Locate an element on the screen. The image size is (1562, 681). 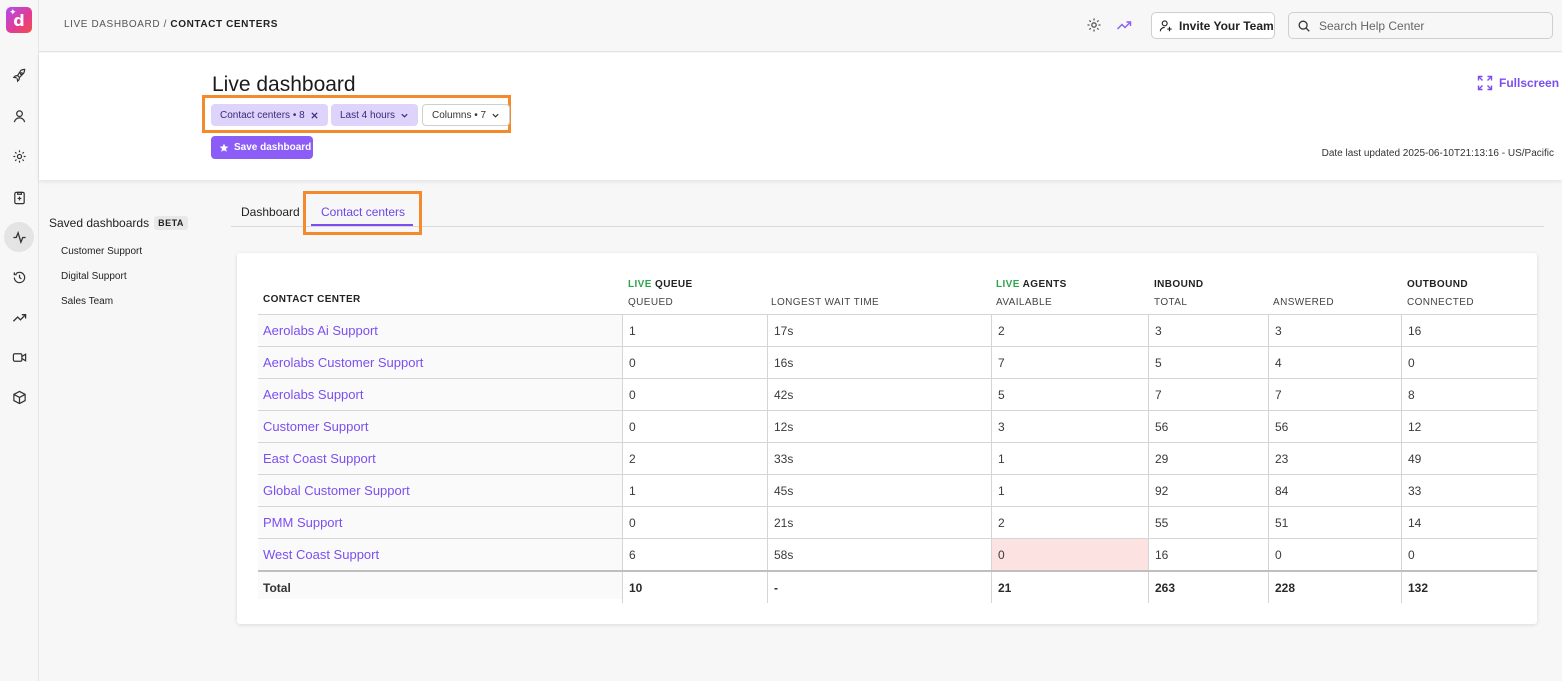
answered-cell: 51 is located at coordinates (1334, 522).